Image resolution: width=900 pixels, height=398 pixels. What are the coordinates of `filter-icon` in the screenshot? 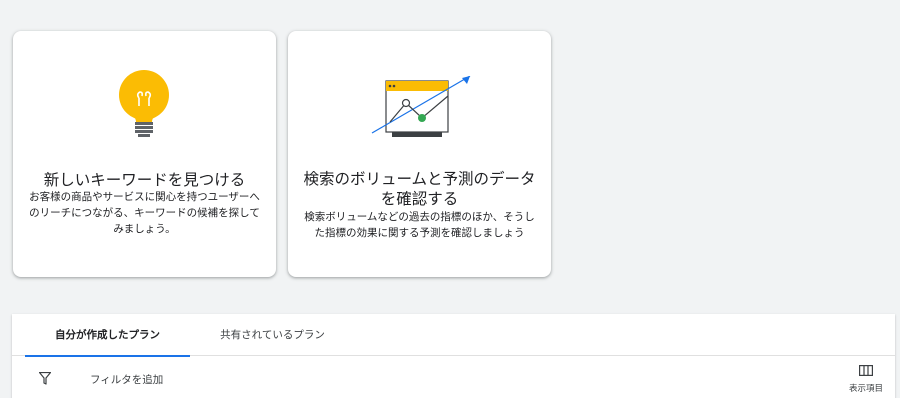 It's located at (45, 378).